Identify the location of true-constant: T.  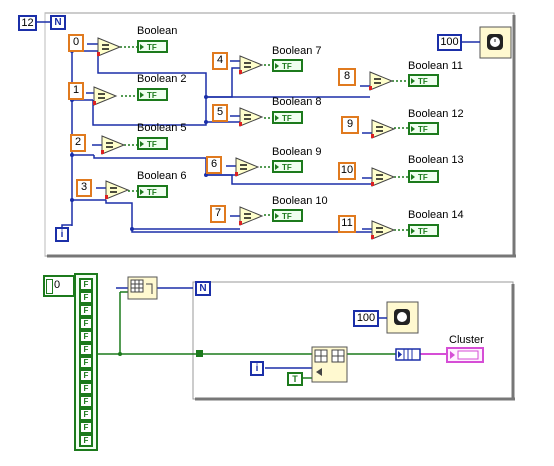
(295, 379).